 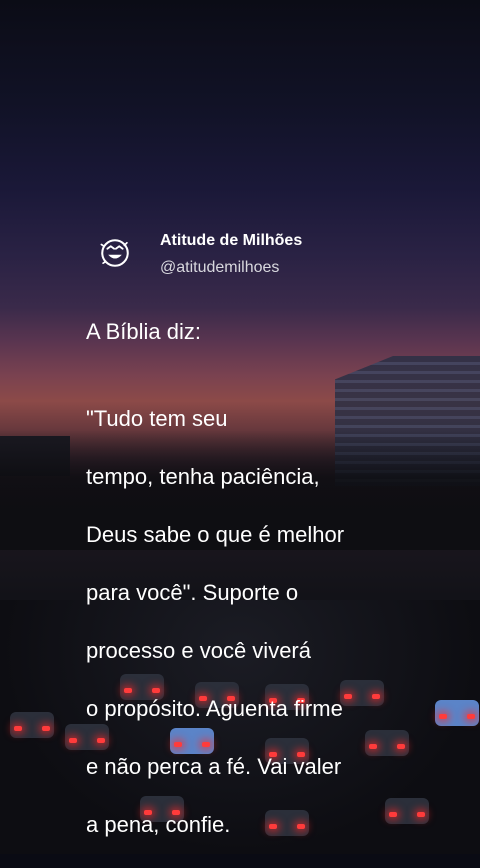 What do you see at coordinates (114, 253) in the screenshot?
I see `smiley-face-icon` at bounding box center [114, 253].